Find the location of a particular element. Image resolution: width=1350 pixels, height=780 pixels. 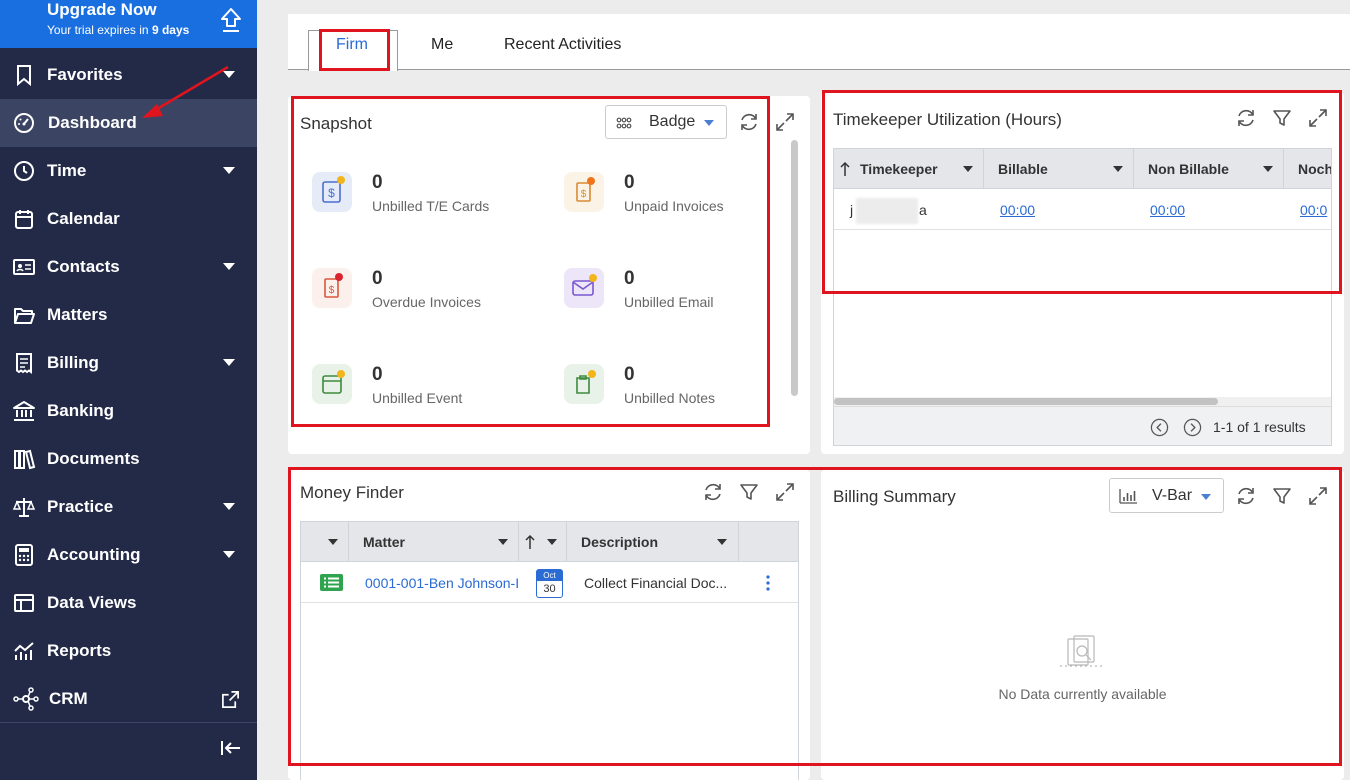

email-envelope-icon is located at coordinates (584, 288).